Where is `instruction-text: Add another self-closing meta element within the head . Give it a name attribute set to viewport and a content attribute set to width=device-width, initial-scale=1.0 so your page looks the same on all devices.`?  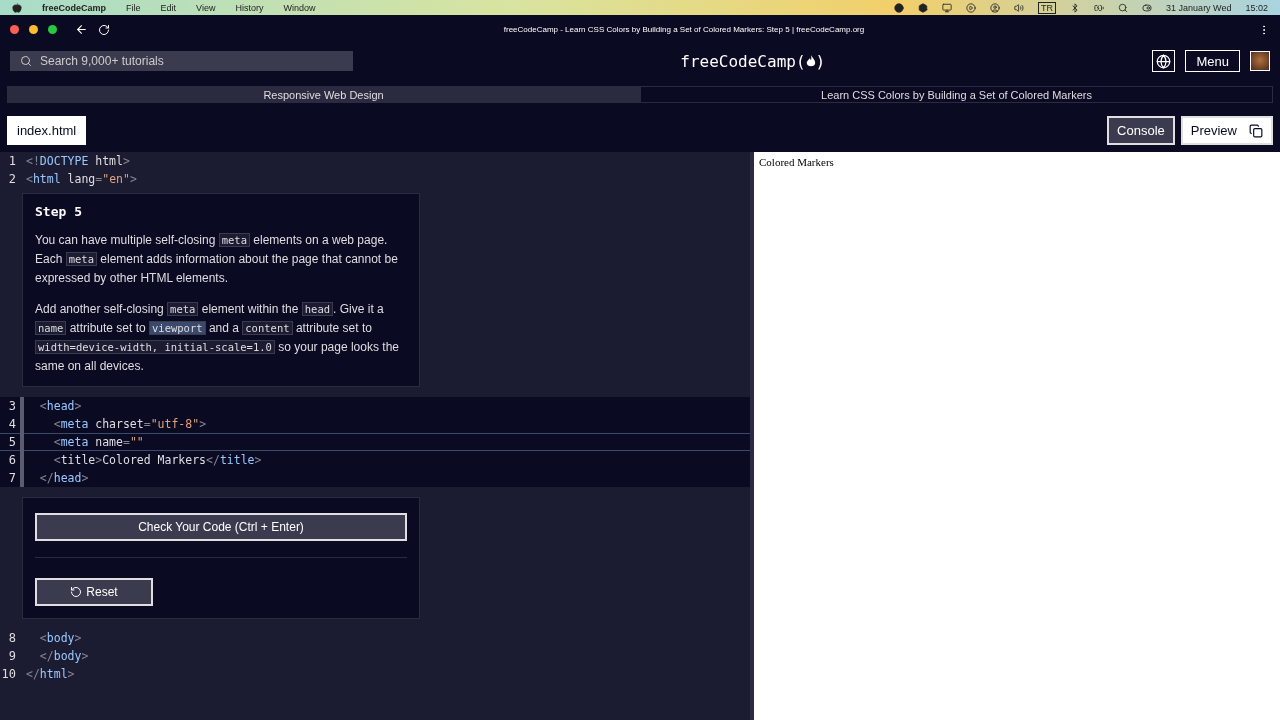
instruction-text: Add another self-closing meta element within the head . Give it a name attribute set to viewport and a content attribute set to width=device-width, initial-scale=1.0 so your page looks the same on all devices. is located at coordinates (217, 338).